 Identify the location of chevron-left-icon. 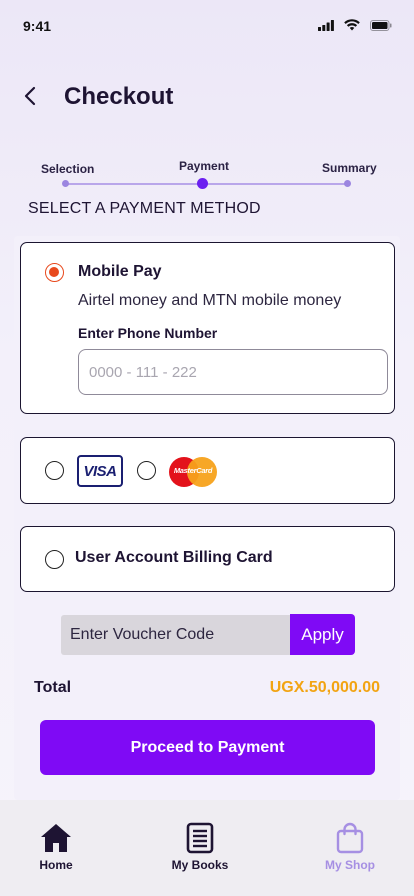
(30, 98).